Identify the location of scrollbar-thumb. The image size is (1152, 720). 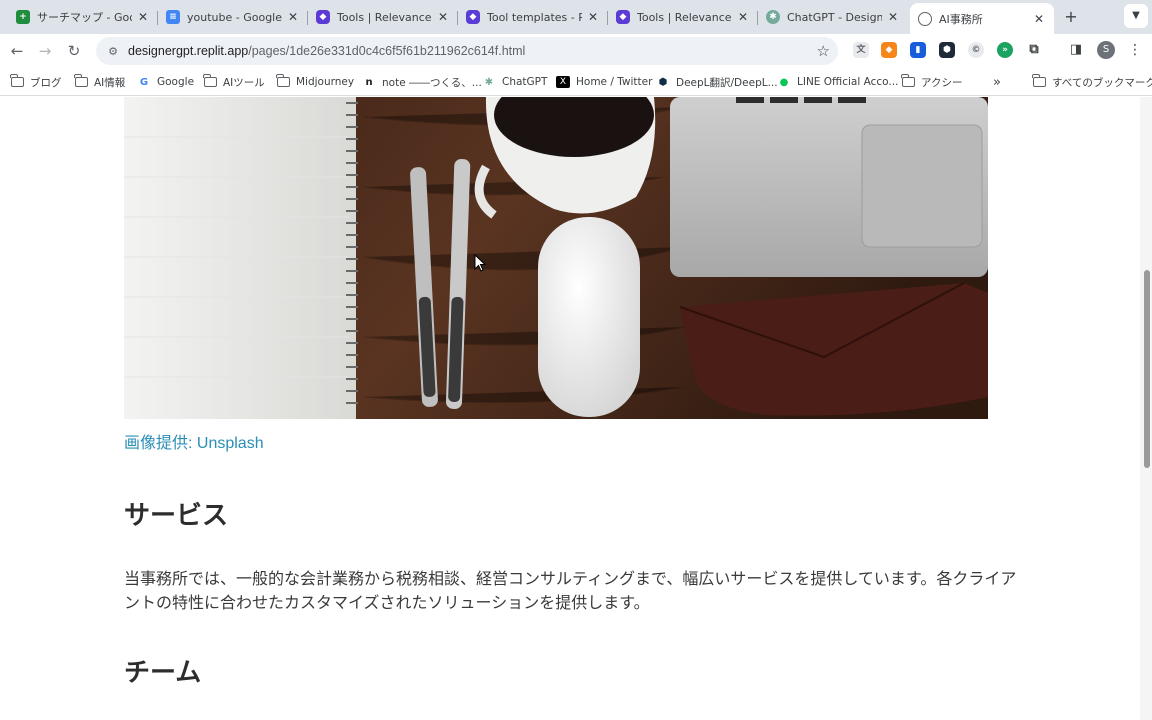
(1147, 369).